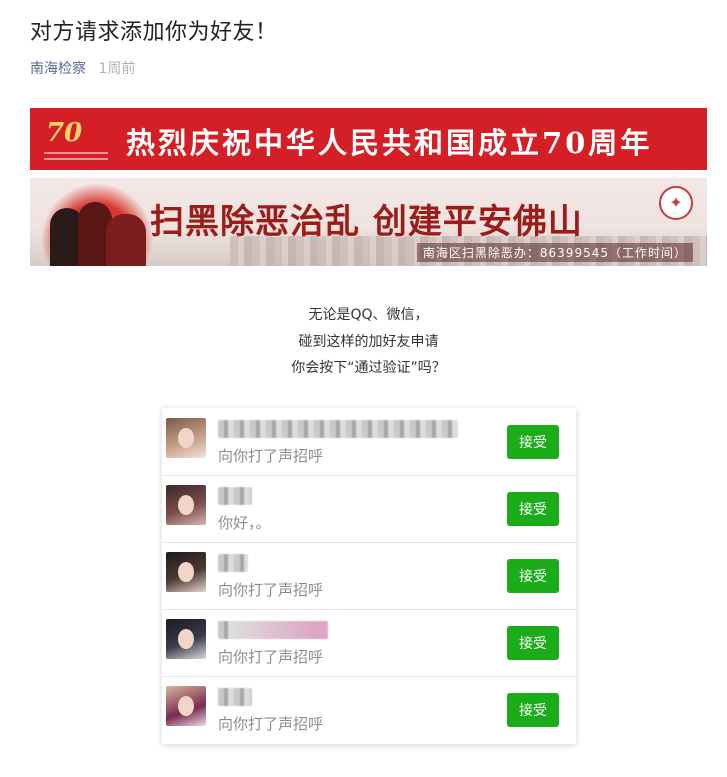  I want to click on campaign-contact: 南海区扫黑除恶办：86399545（工作时间）, so click(554, 252).